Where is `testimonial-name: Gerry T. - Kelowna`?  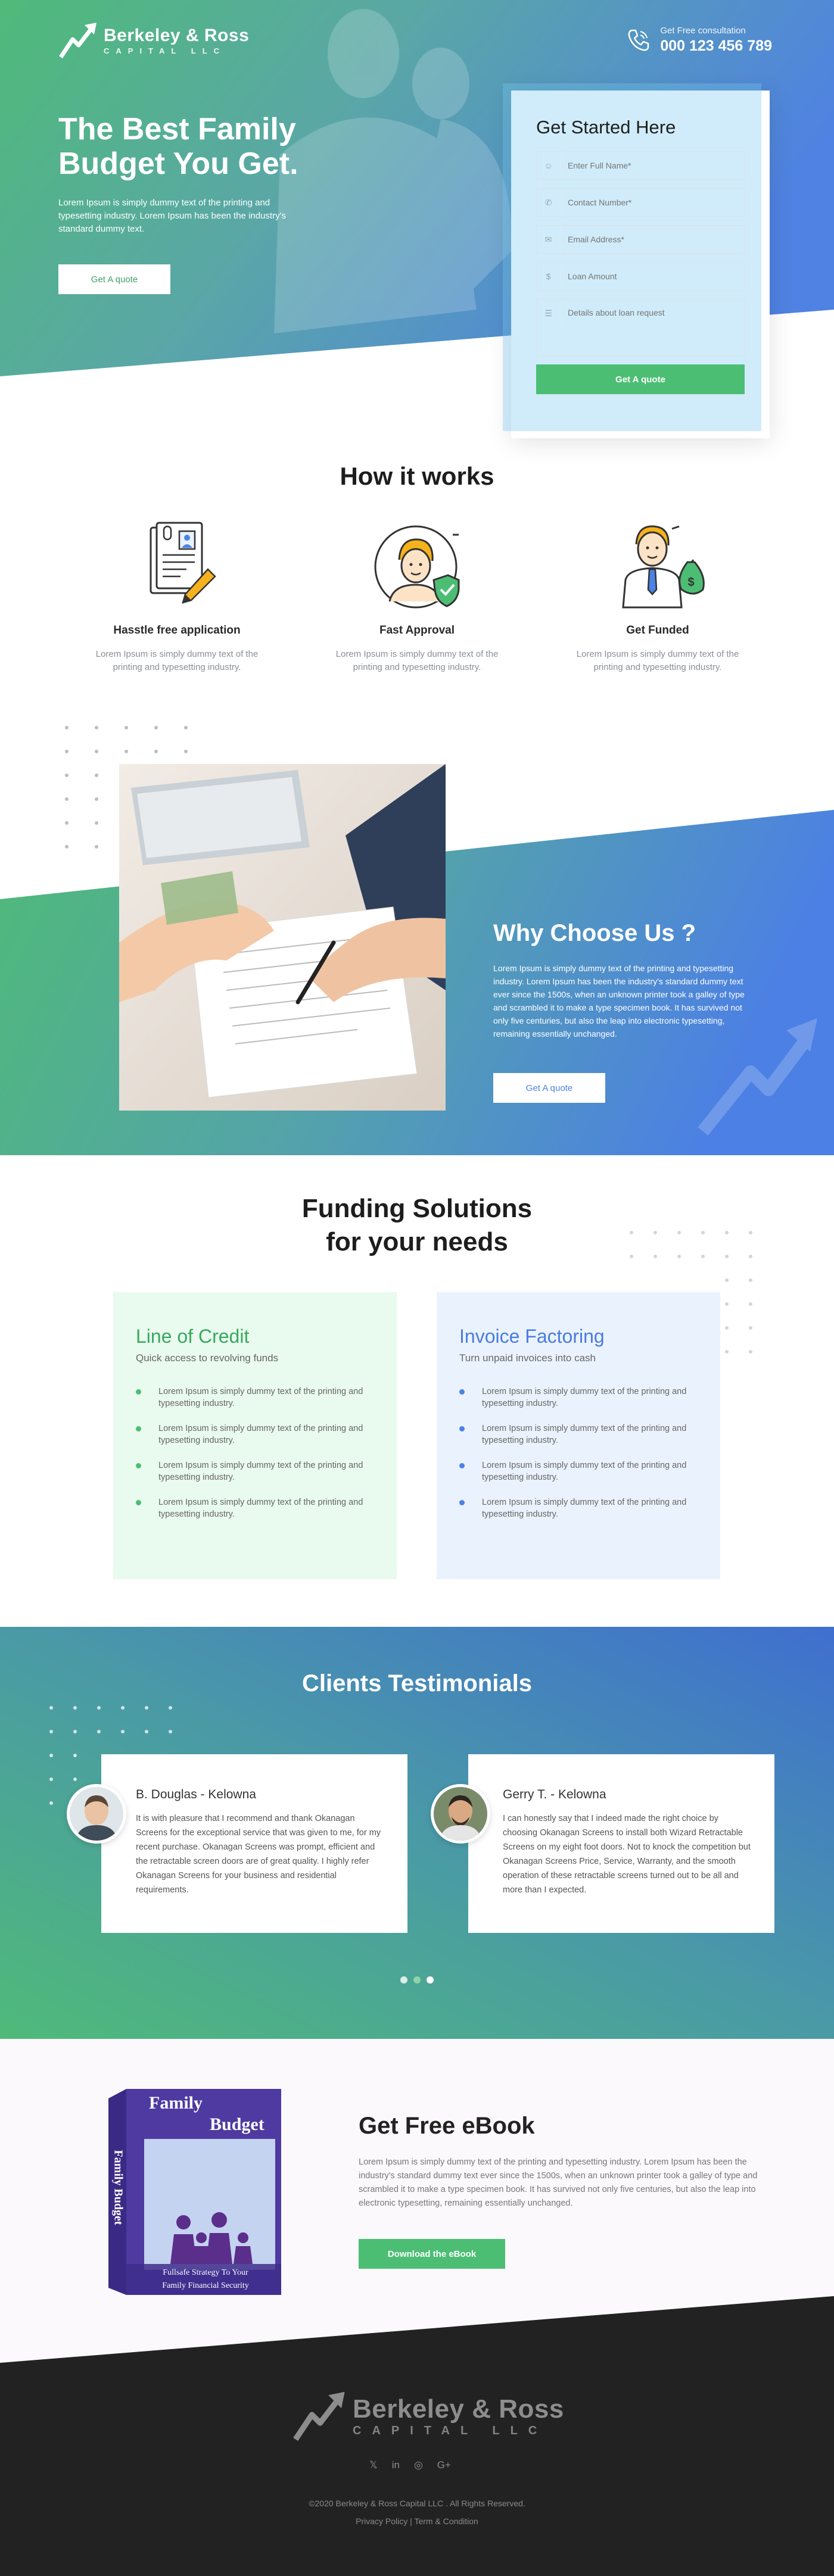
testimonial-name: Gerry T. - Kelowna is located at coordinates (554, 1794).